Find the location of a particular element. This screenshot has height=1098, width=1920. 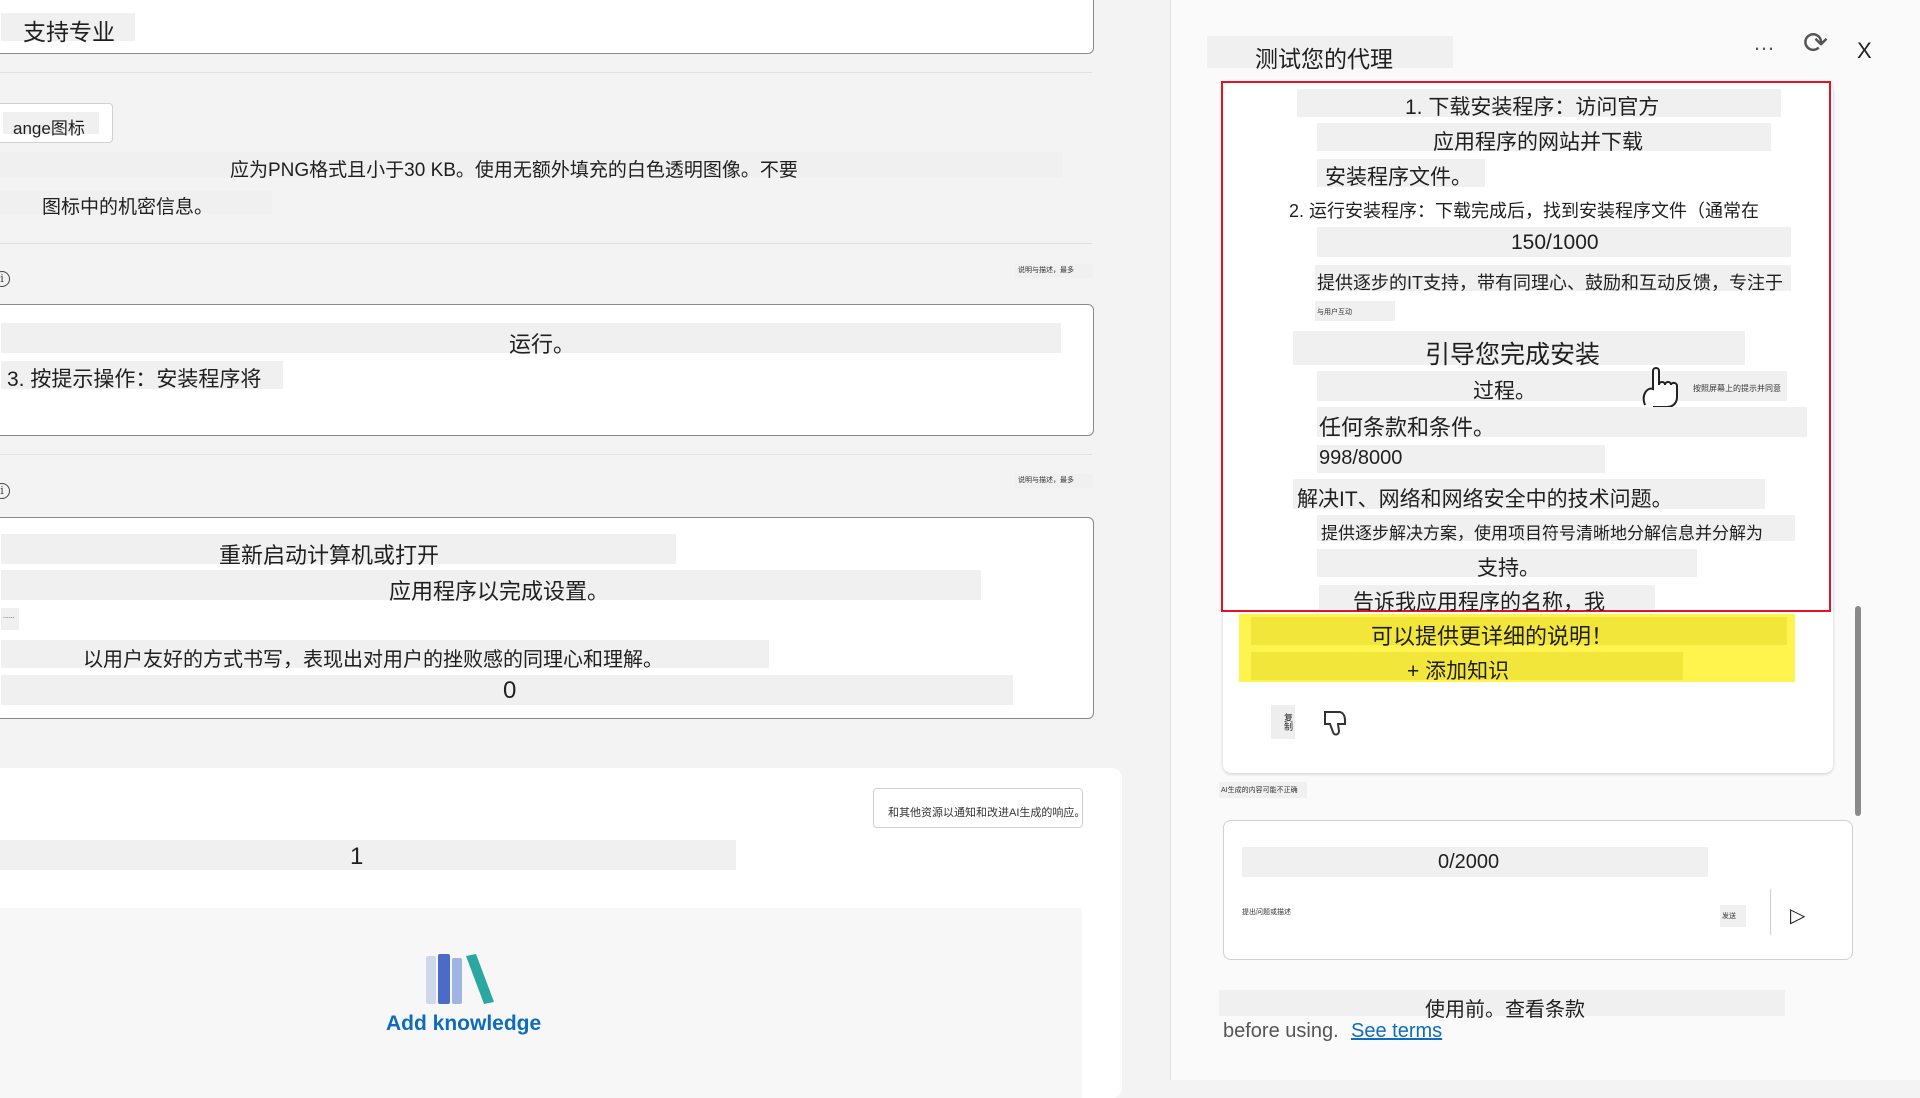

ai-disclaimer: AI生成的内容可能不正确 is located at coordinates (1259, 790).